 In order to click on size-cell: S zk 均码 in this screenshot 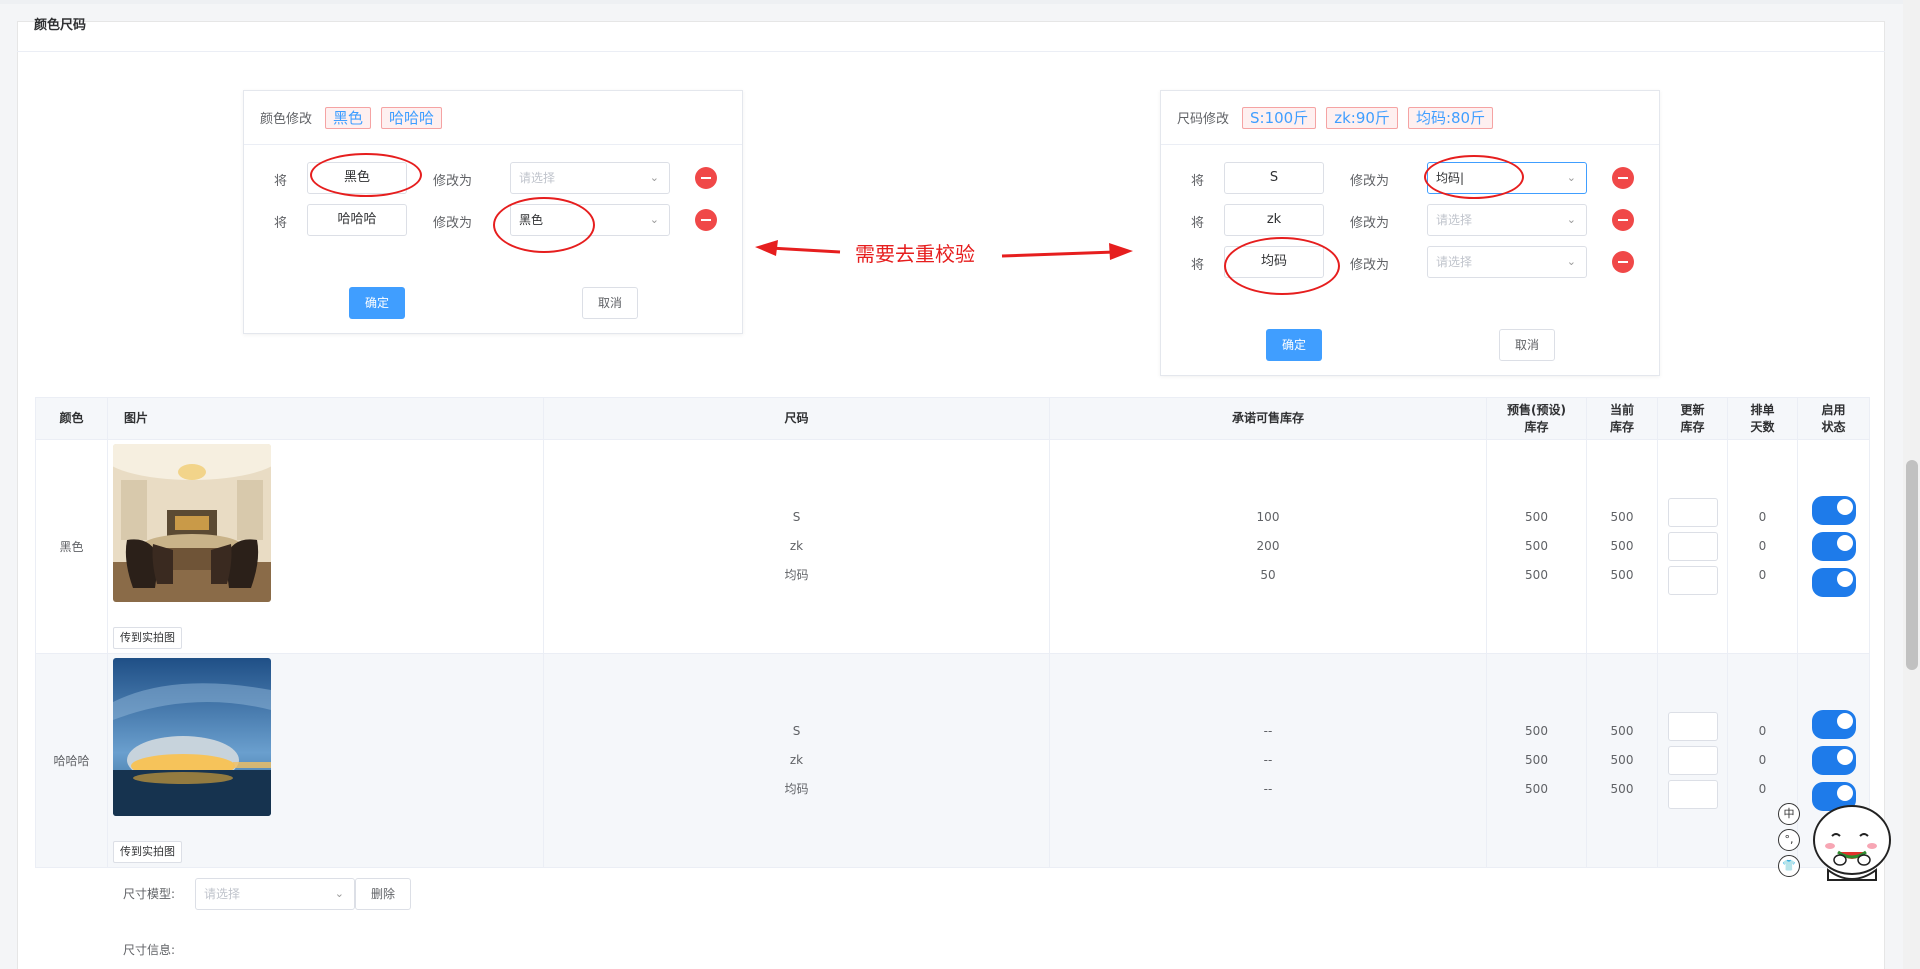, I will do `click(796, 760)`.